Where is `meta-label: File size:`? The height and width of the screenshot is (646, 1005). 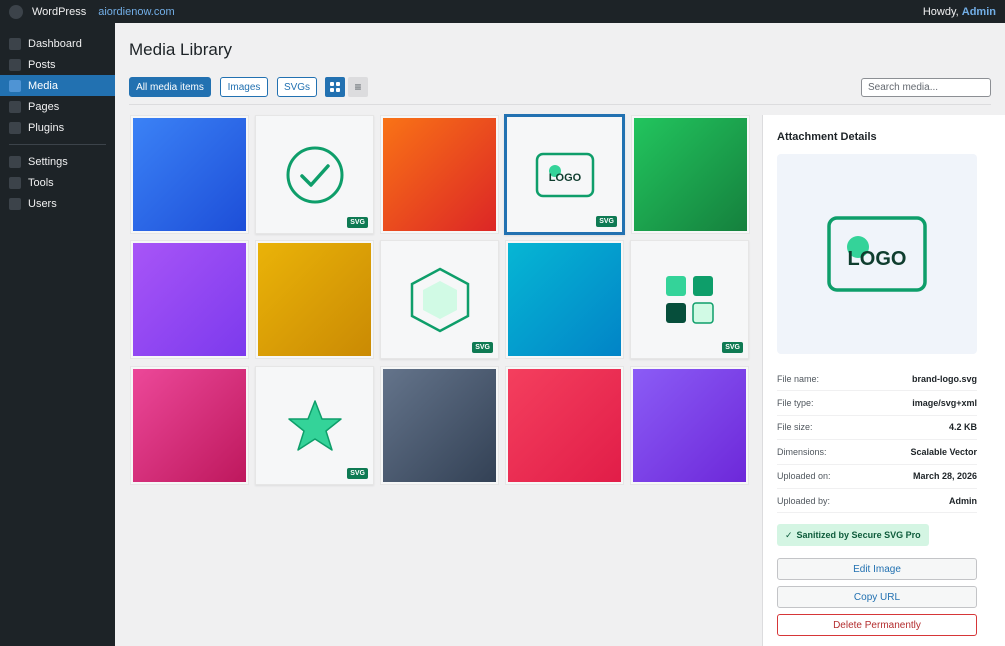
meta-label: File size: is located at coordinates (795, 427).